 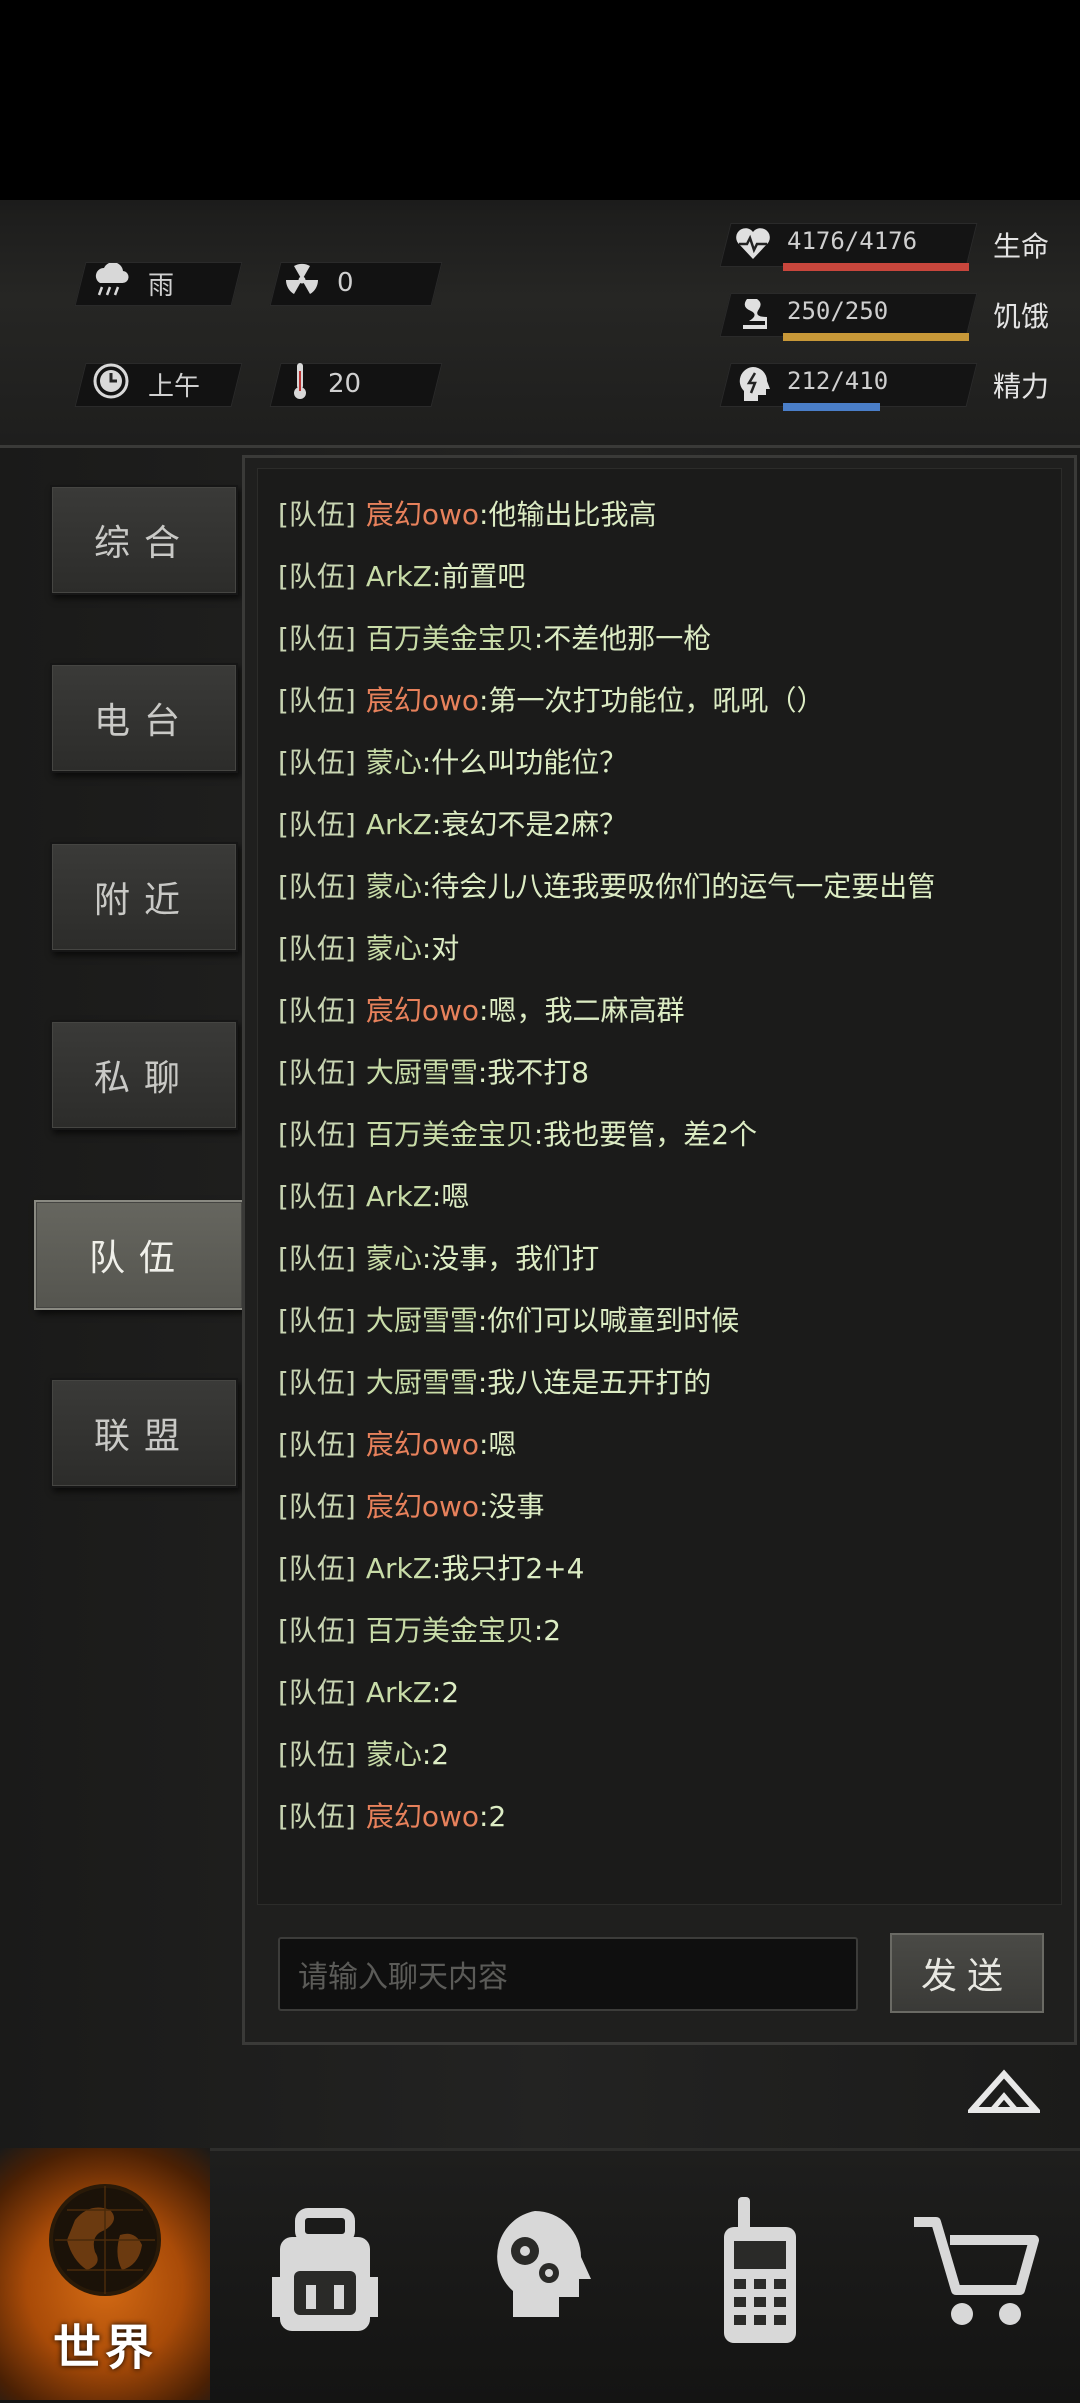 What do you see at coordinates (606, 887) in the screenshot?
I see `chat-message: [队伍] 蒙心:待会儿八连我要吸你们的运气一定要出管` at bounding box center [606, 887].